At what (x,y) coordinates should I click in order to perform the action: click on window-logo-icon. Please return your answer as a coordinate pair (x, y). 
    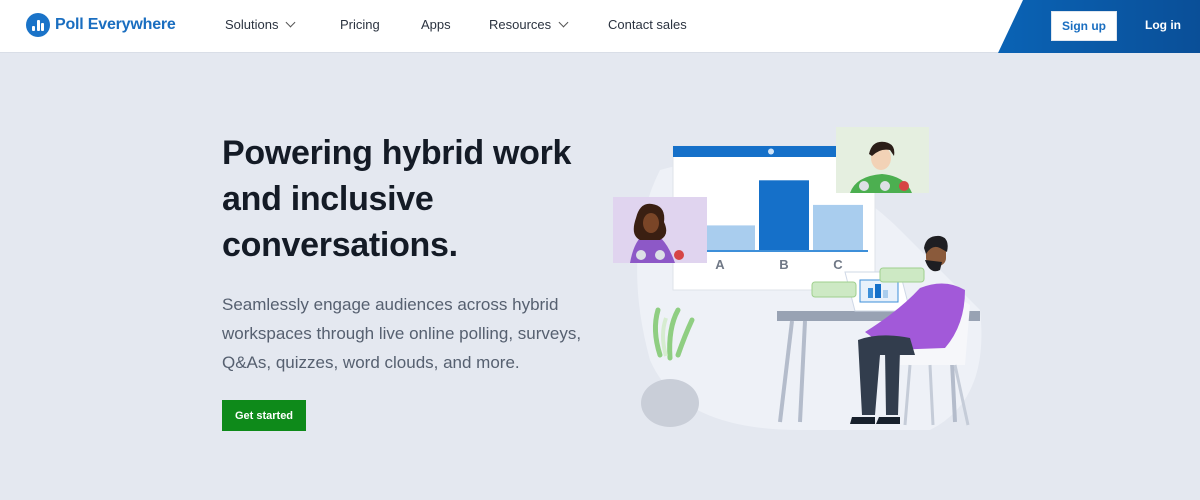
    Looking at the image, I should click on (771, 151).